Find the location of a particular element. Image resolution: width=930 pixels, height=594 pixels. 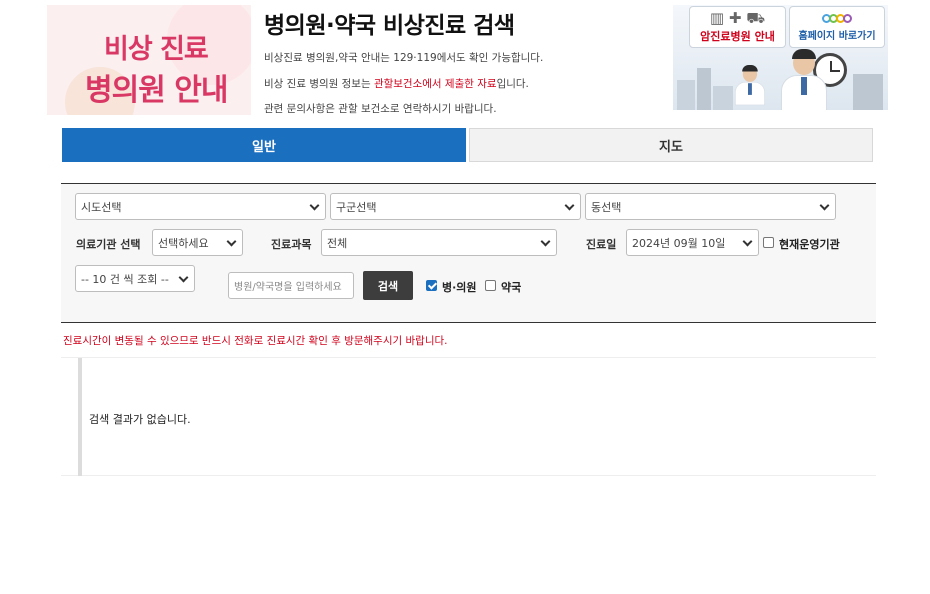

page-title: 병의원·약국 비상진료 검색 is located at coordinates (389, 26).